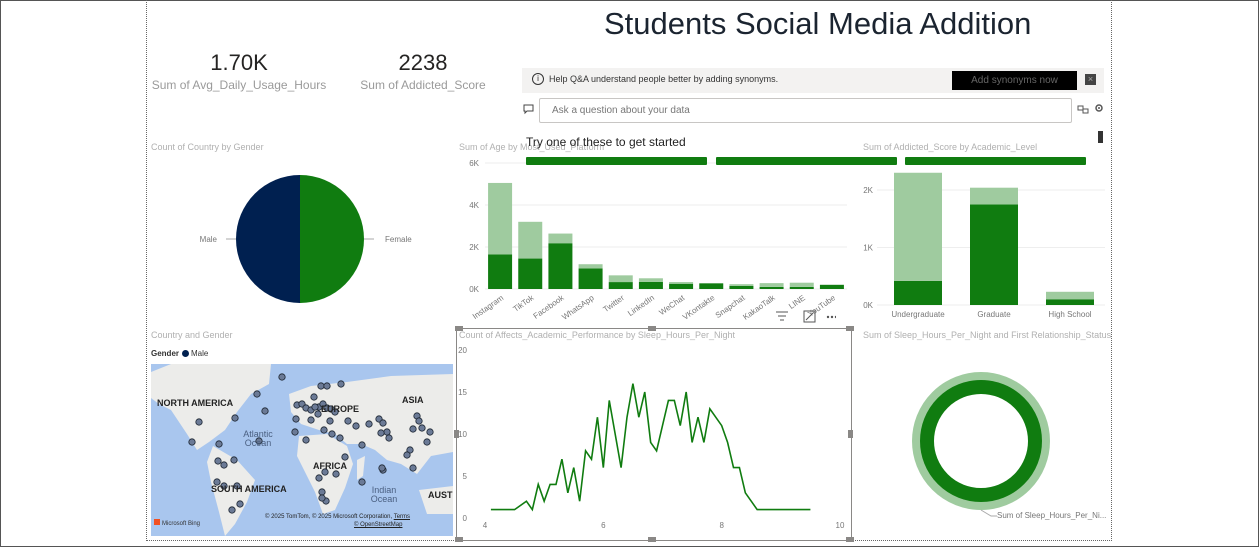 Image resolution: width=1259 pixels, height=547 pixels. I want to click on map-markers, so click(302, 450).